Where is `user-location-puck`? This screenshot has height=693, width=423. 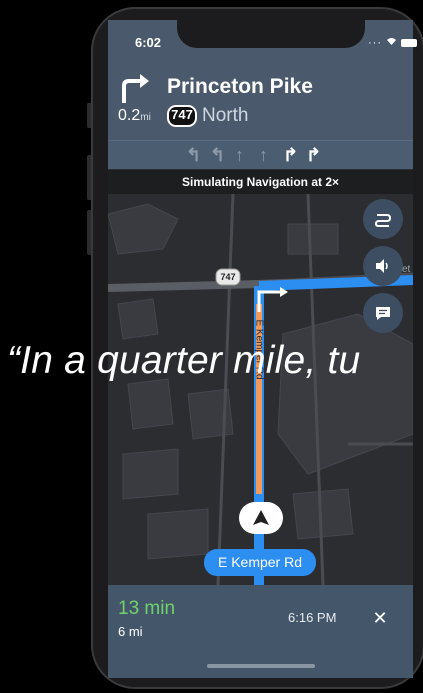 user-location-puck is located at coordinates (261, 518).